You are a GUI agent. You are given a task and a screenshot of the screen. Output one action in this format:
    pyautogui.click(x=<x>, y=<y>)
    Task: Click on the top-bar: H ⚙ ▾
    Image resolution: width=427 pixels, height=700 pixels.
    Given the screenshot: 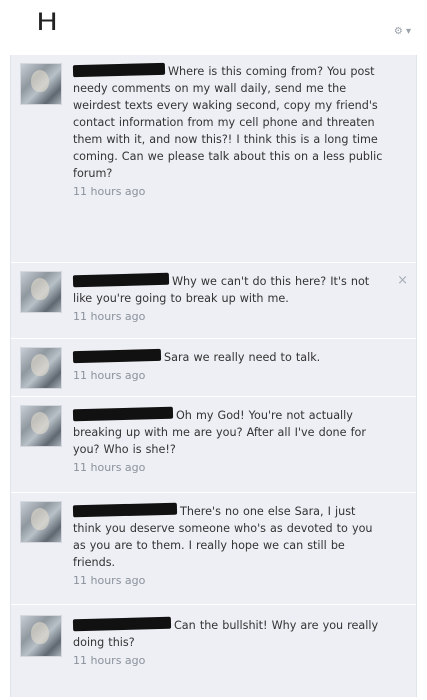 What is the action you would take?
    pyautogui.click(x=213, y=28)
    